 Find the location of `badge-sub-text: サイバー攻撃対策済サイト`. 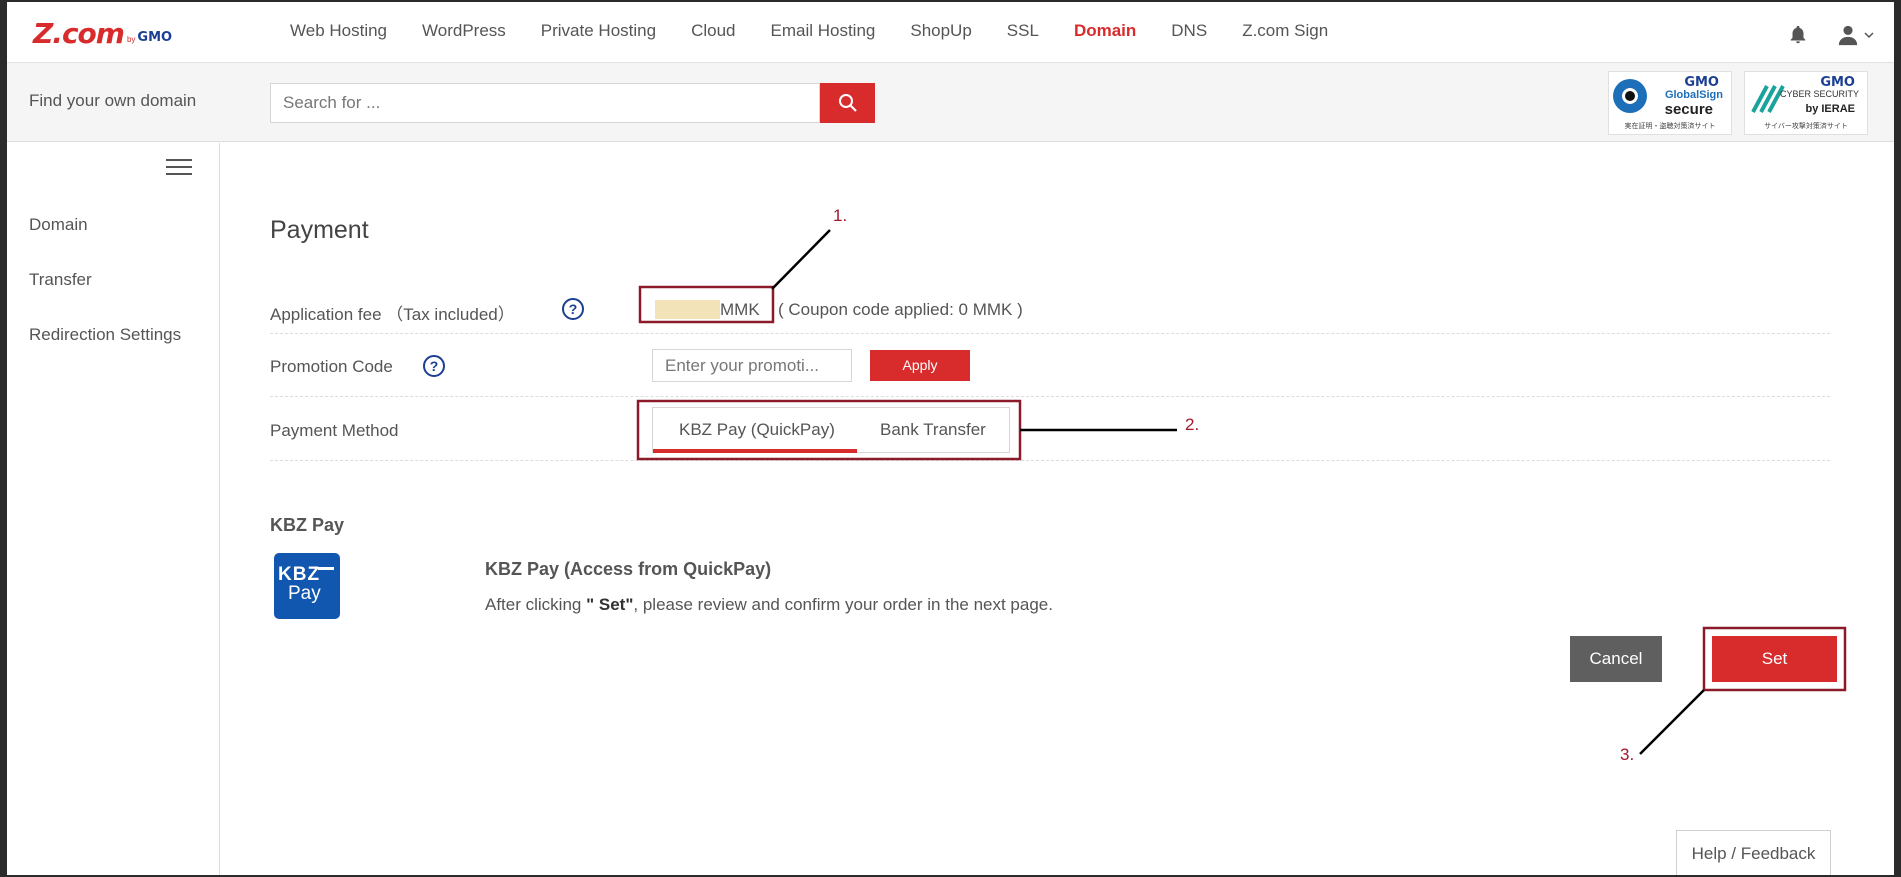

badge-sub-text: サイバー攻撃対策済サイト is located at coordinates (1806, 126).